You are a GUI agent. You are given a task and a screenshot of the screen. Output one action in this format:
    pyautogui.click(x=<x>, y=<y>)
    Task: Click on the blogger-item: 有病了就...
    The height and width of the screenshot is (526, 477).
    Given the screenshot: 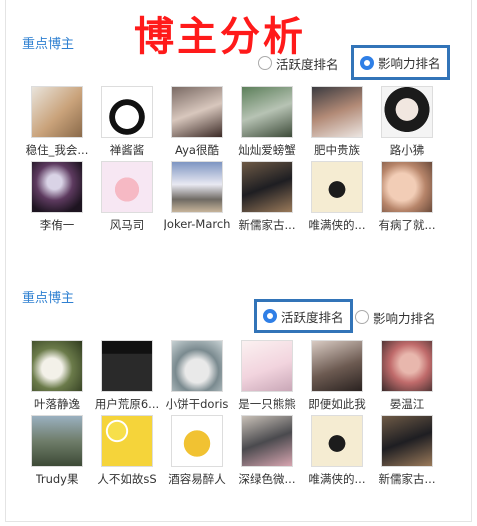 What is the action you would take?
    pyautogui.click(x=407, y=198)
    